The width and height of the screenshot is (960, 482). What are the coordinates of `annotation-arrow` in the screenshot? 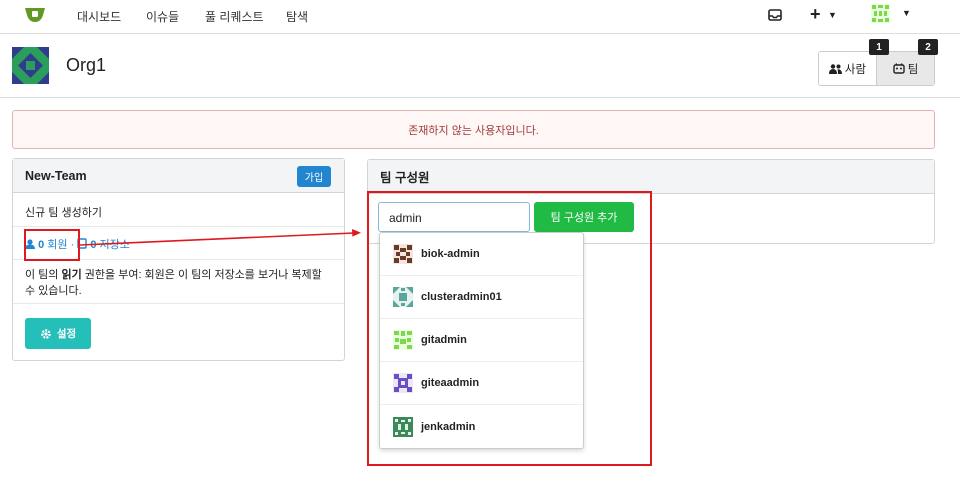 It's located at (220, 237).